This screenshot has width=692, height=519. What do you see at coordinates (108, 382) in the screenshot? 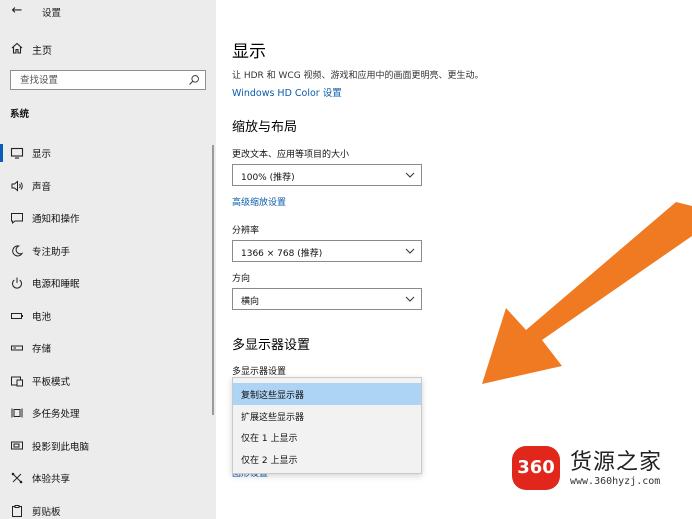
I see `sidebar-item-tablet-mode: 平板模式` at bounding box center [108, 382].